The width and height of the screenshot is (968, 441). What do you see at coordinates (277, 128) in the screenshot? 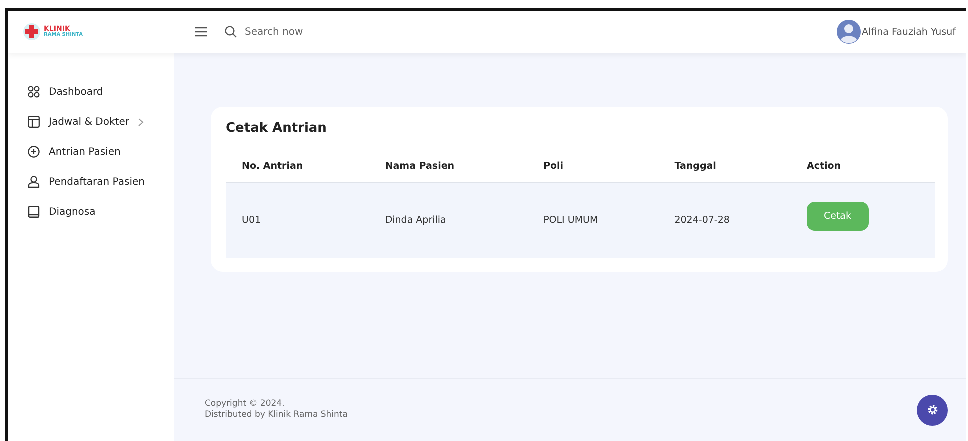
I see `card-title: Cetak Antrian` at bounding box center [277, 128].